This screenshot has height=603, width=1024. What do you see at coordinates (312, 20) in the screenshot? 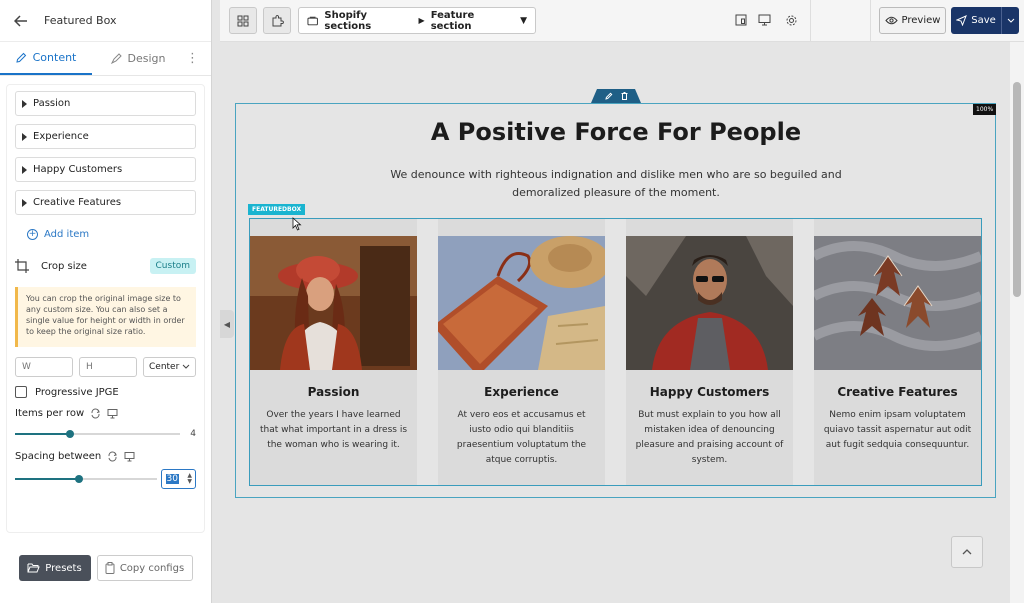
I see `section-icon` at bounding box center [312, 20].